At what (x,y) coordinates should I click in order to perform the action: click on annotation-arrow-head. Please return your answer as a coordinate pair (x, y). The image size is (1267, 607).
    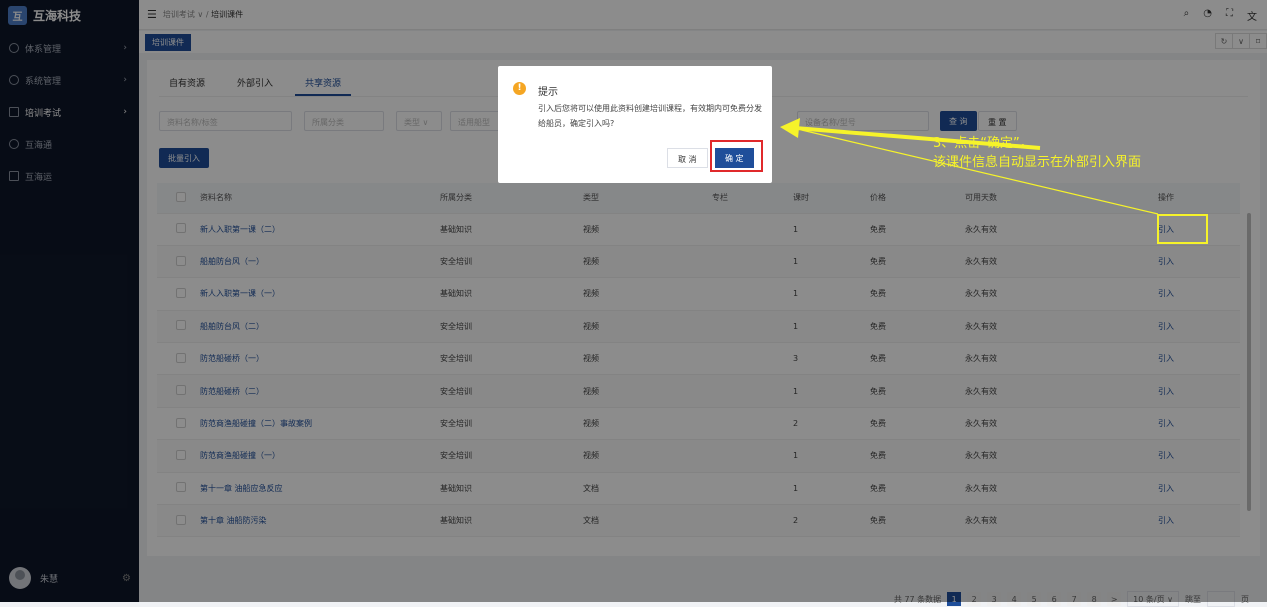
    Looking at the image, I should click on (790, 128).